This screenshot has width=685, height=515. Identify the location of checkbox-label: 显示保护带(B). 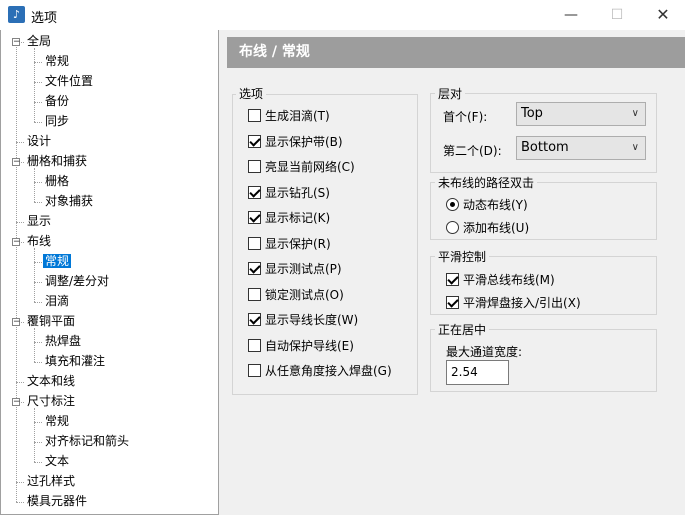
(304, 141).